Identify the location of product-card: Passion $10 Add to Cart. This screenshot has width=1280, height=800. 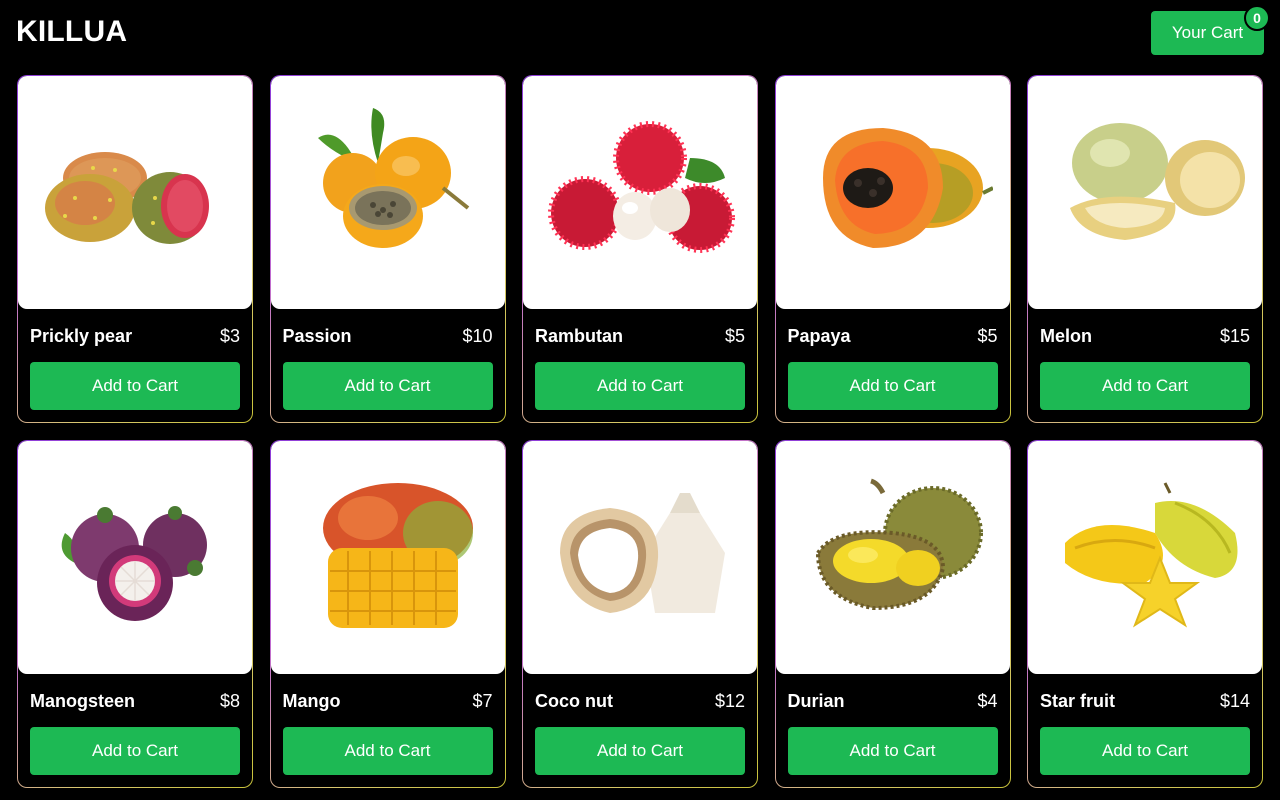
(387, 249).